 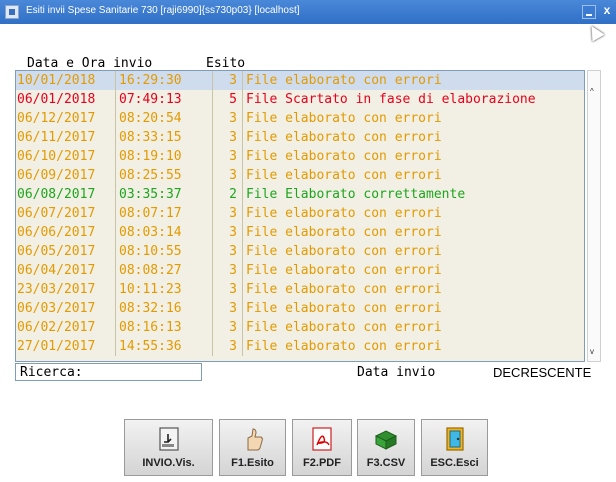 I want to click on search-label: Ricerca:, so click(x=51, y=372).